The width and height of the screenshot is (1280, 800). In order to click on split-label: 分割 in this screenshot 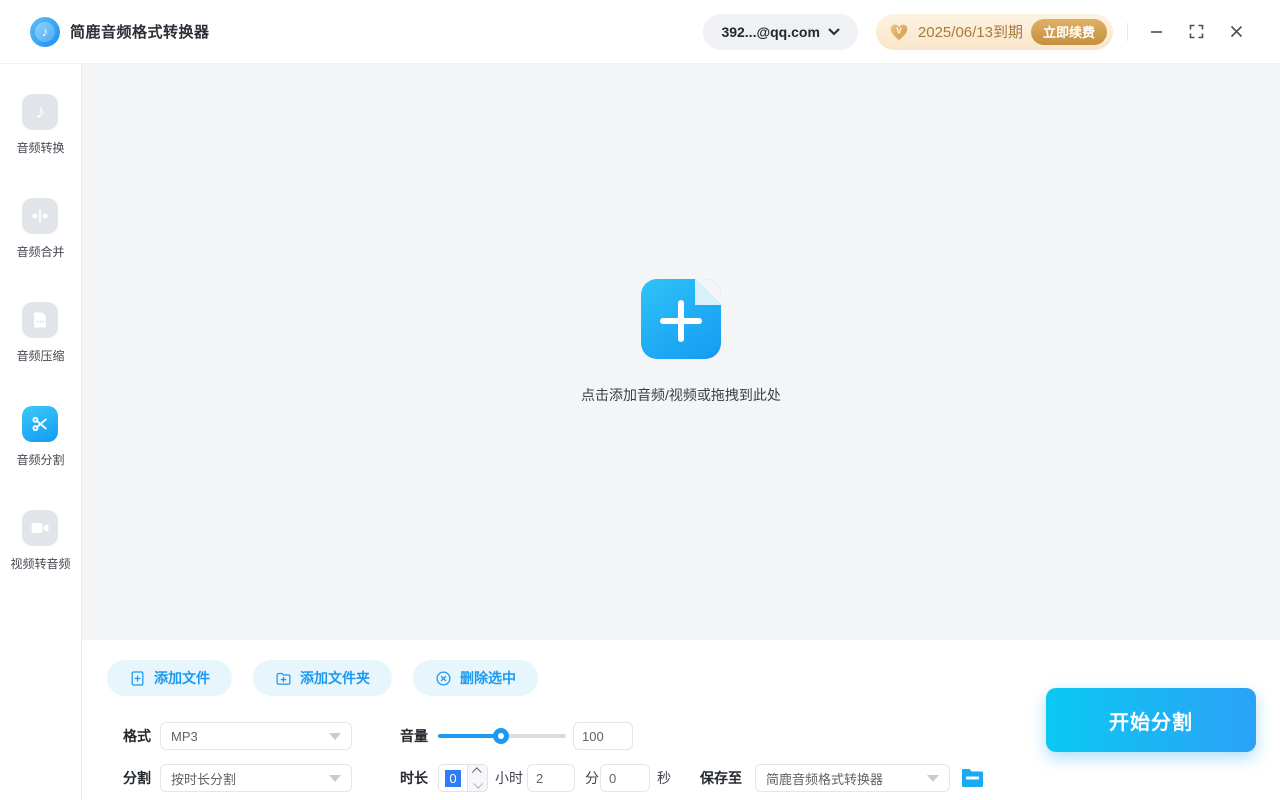, I will do `click(137, 778)`.